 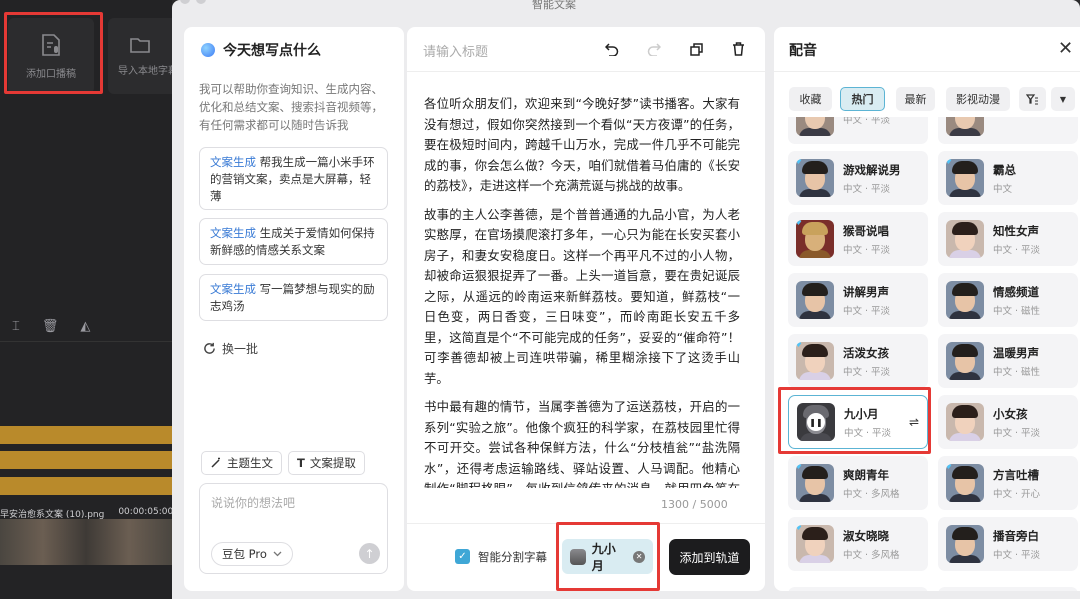 I want to click on voice-subtitle: 中文 · 多风格, so click(x=871, y=494).